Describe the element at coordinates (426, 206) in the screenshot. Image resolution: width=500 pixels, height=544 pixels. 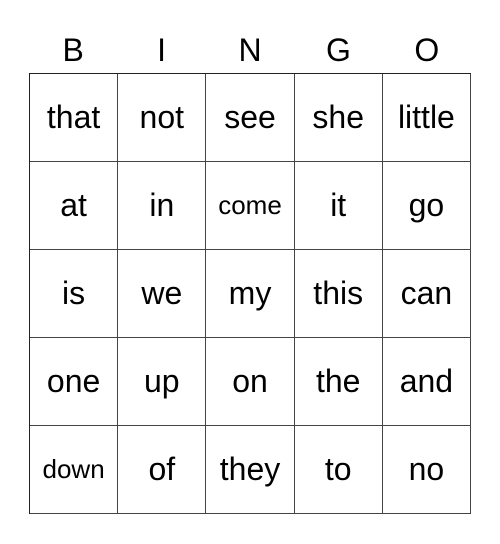
I see `bingo-cell: go` at that location.